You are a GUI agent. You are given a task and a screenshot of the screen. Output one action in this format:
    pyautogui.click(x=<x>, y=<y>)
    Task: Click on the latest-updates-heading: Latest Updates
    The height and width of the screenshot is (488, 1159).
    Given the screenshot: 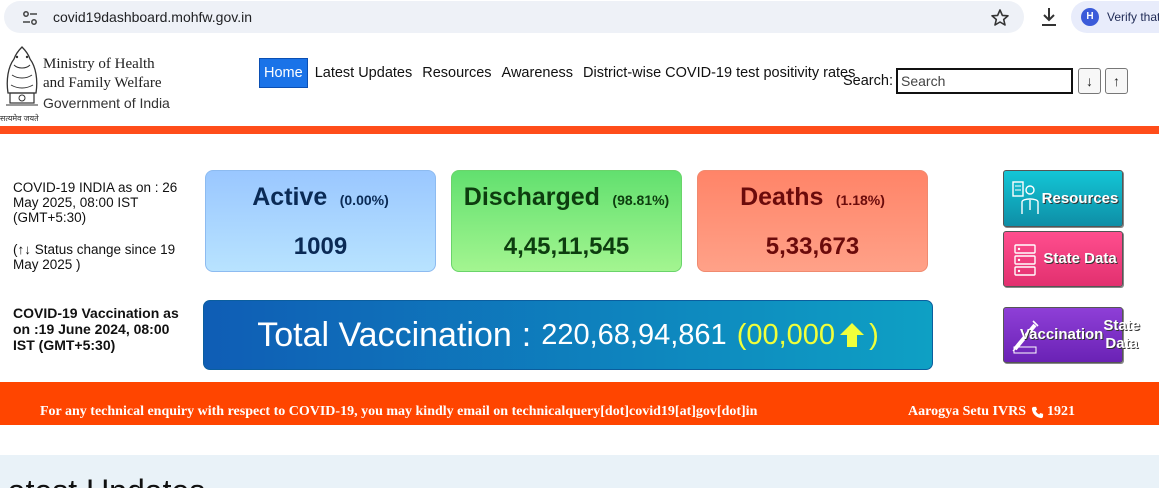 What is the action you would take?
    pyautogui.click(x=102, y=480)
    